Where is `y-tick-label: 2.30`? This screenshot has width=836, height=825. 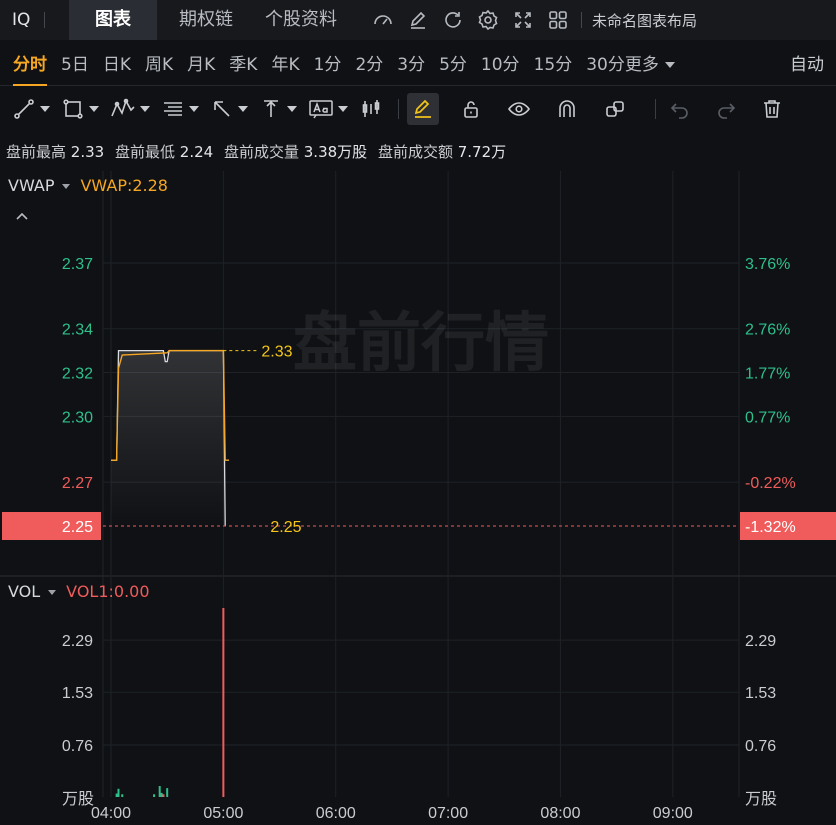
y-tick-label: 2.30 is located at coordinates (77, 417).